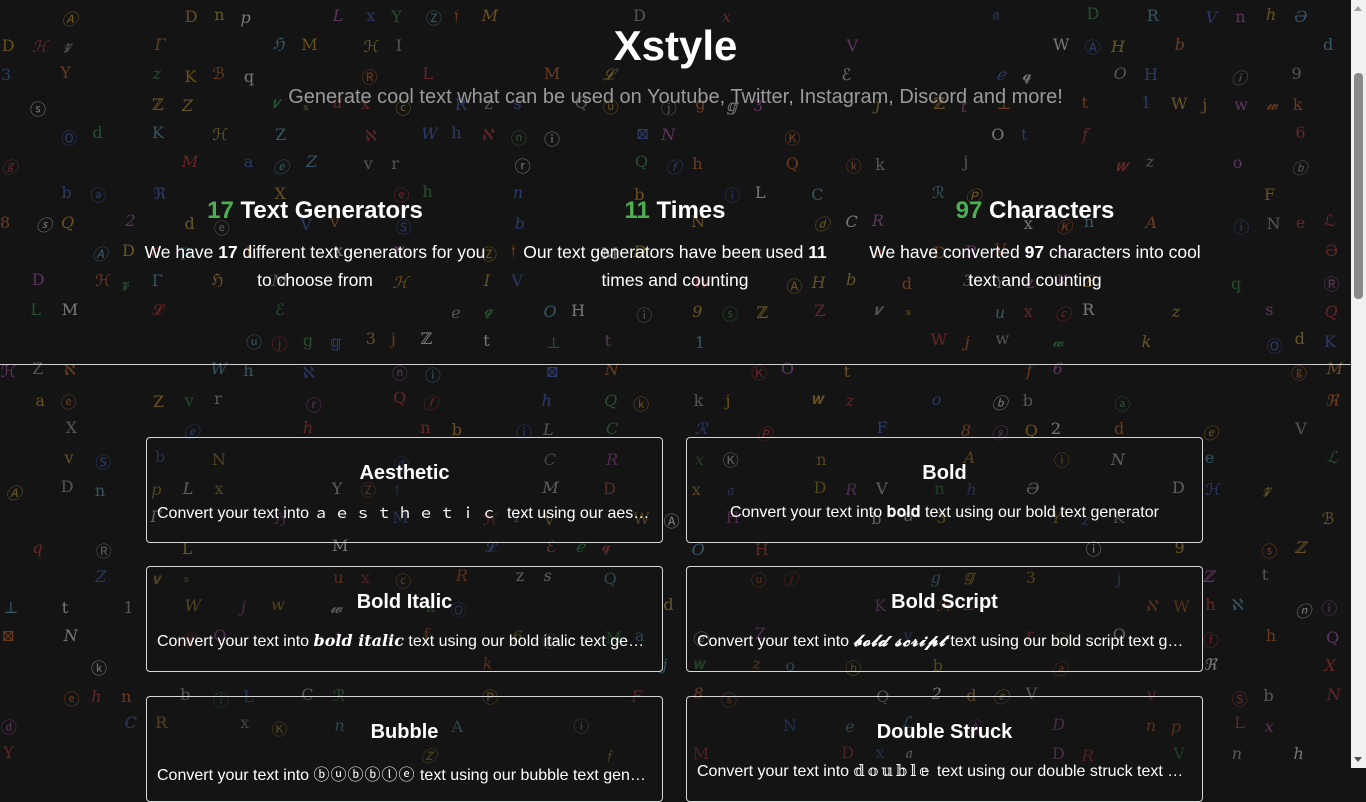  What do you see at coordinates (691, 210) in the screenshot?
I see `stat-label: Times` at bounding box center [691, 210].